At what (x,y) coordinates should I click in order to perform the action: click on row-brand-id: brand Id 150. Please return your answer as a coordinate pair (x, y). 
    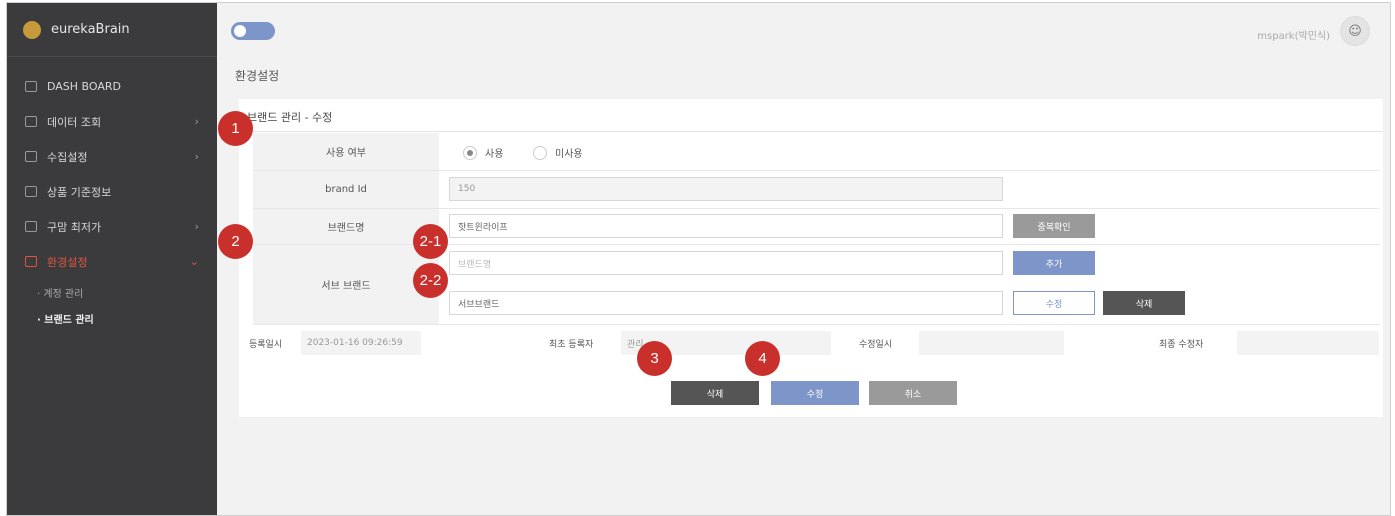
    Looking at the image, I should click on (816, 190).